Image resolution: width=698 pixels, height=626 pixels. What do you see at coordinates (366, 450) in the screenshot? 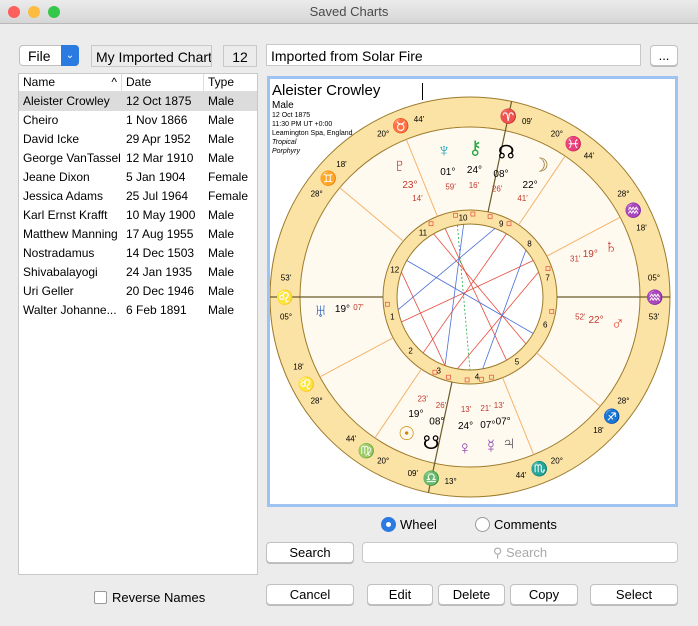
I see `cusp-sign-icon: ♍` at bounding box center [366, 450].